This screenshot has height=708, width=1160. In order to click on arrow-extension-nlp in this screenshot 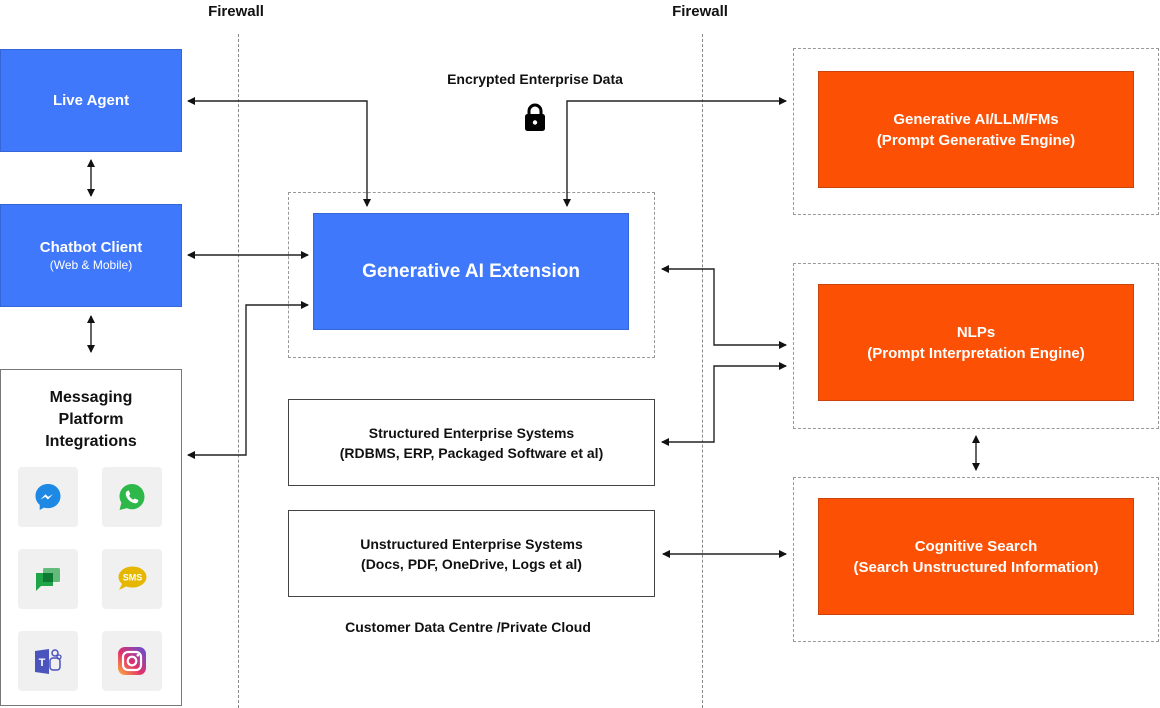, I will do `click(724, 307)`.